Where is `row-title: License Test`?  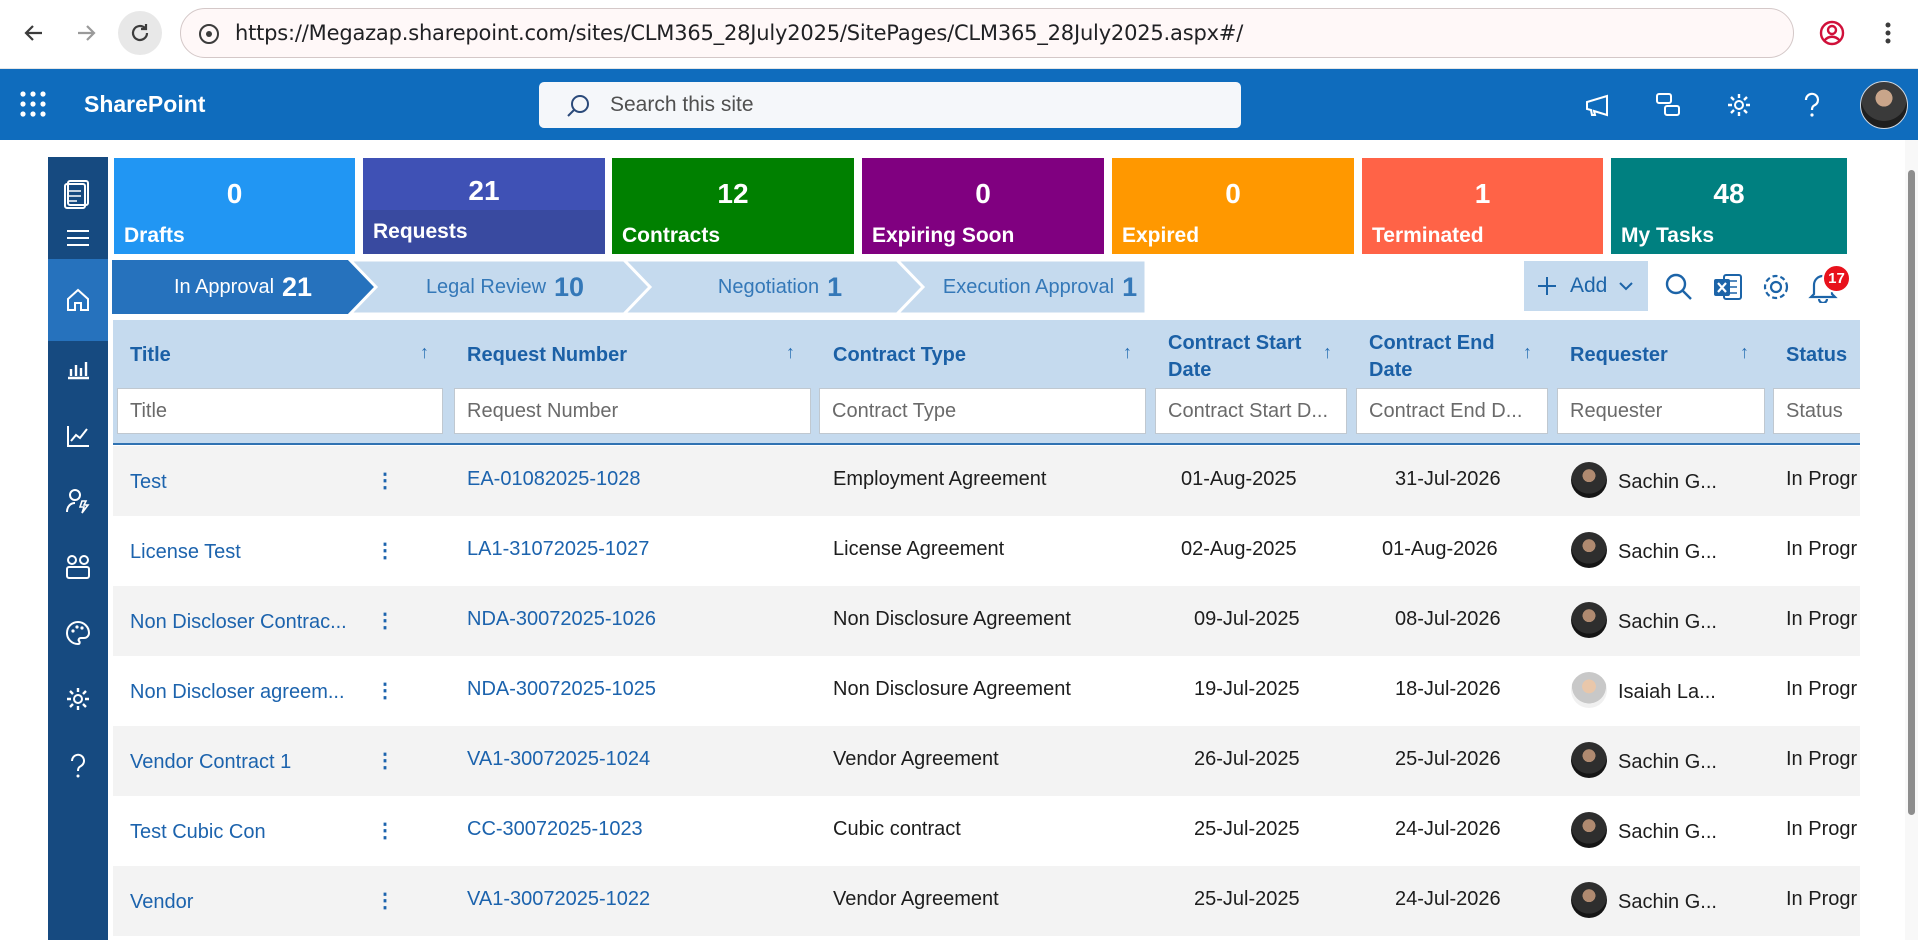
row-title: License Test is located at coordinates (185, 552).